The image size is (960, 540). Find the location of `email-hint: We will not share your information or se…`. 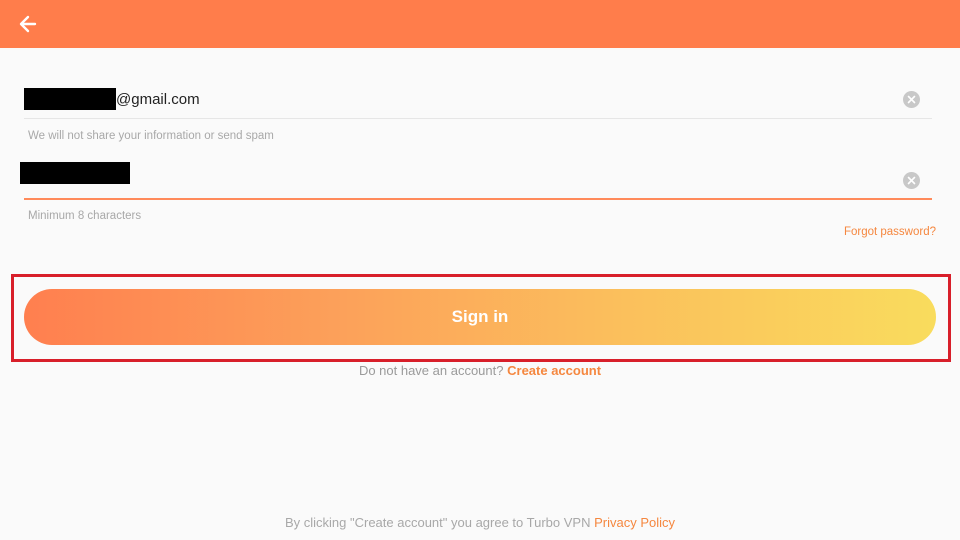

email-hint: We will not share your information or se… is located at coordinates (151, 136).